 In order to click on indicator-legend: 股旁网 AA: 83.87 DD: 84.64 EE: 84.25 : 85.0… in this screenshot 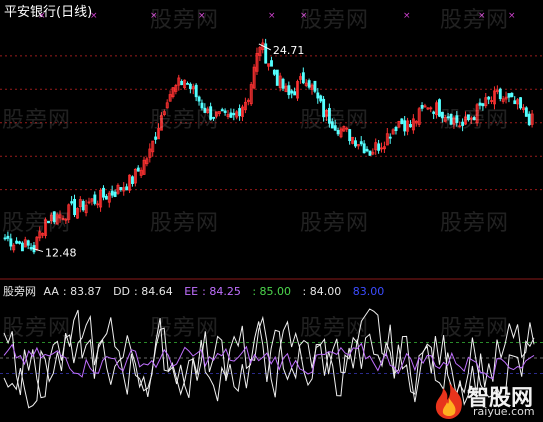, I will do `click(197, 291)`.